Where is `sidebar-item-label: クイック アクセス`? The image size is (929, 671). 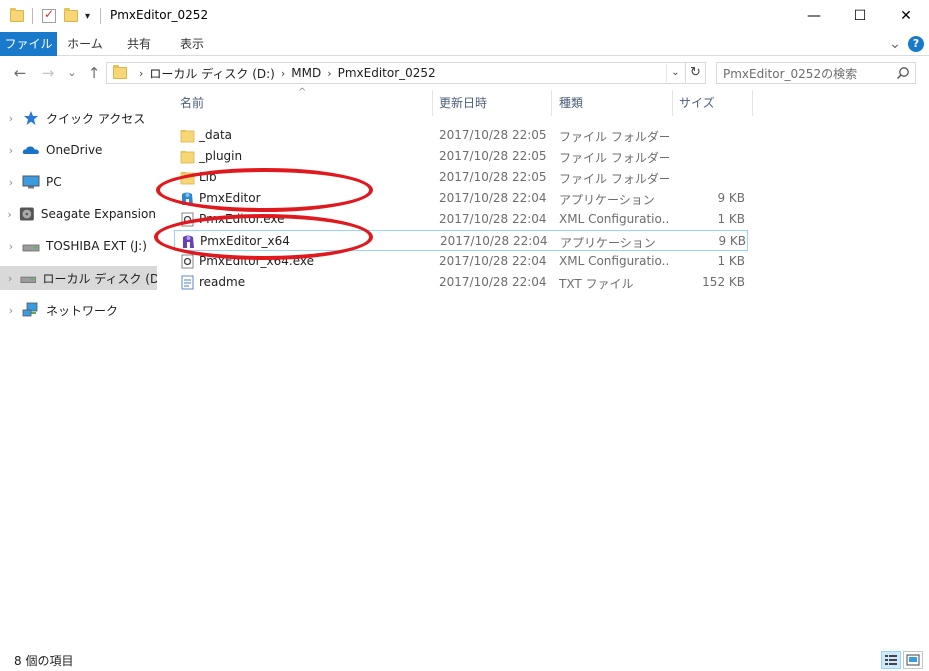
sidebar-item-label: クイック アクセス is located at coordinates (96, 118).